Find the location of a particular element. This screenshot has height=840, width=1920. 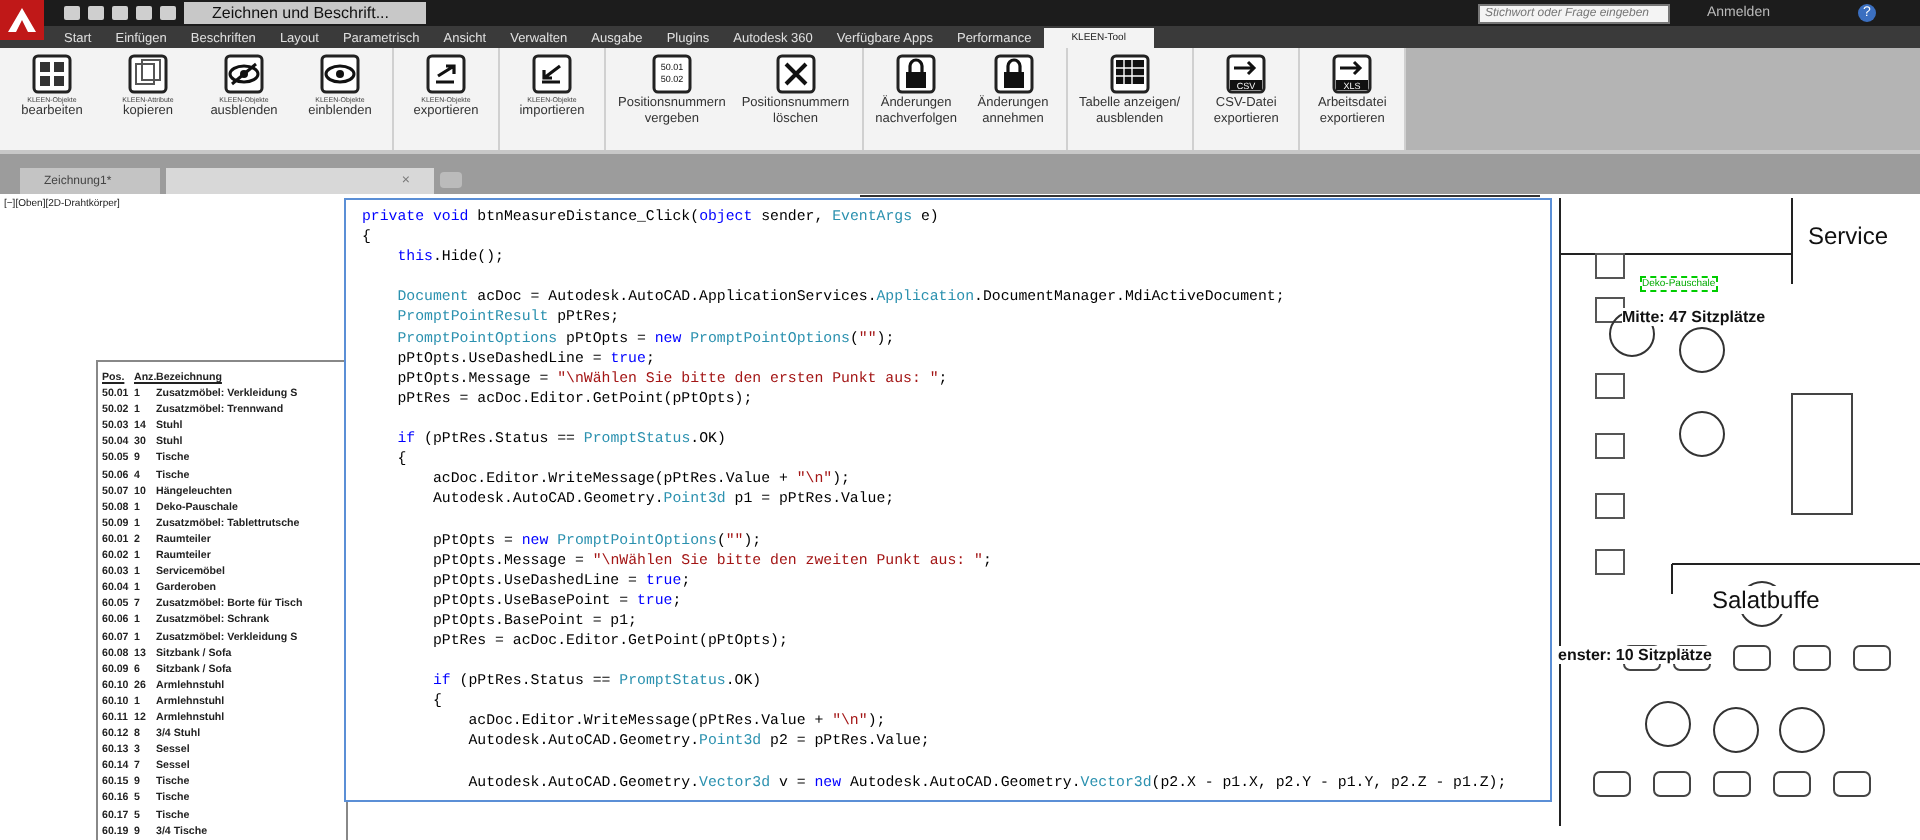

grid-icon is located at coordinates (52, 74).